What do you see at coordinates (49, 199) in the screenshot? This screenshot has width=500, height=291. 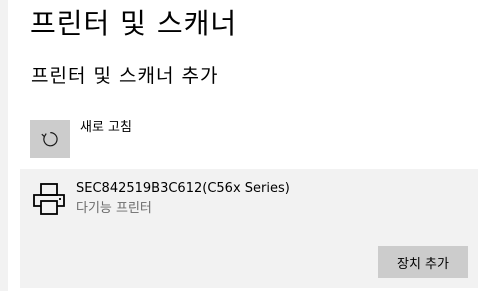 I see `printer-icon` at bounding box center [49, 199].